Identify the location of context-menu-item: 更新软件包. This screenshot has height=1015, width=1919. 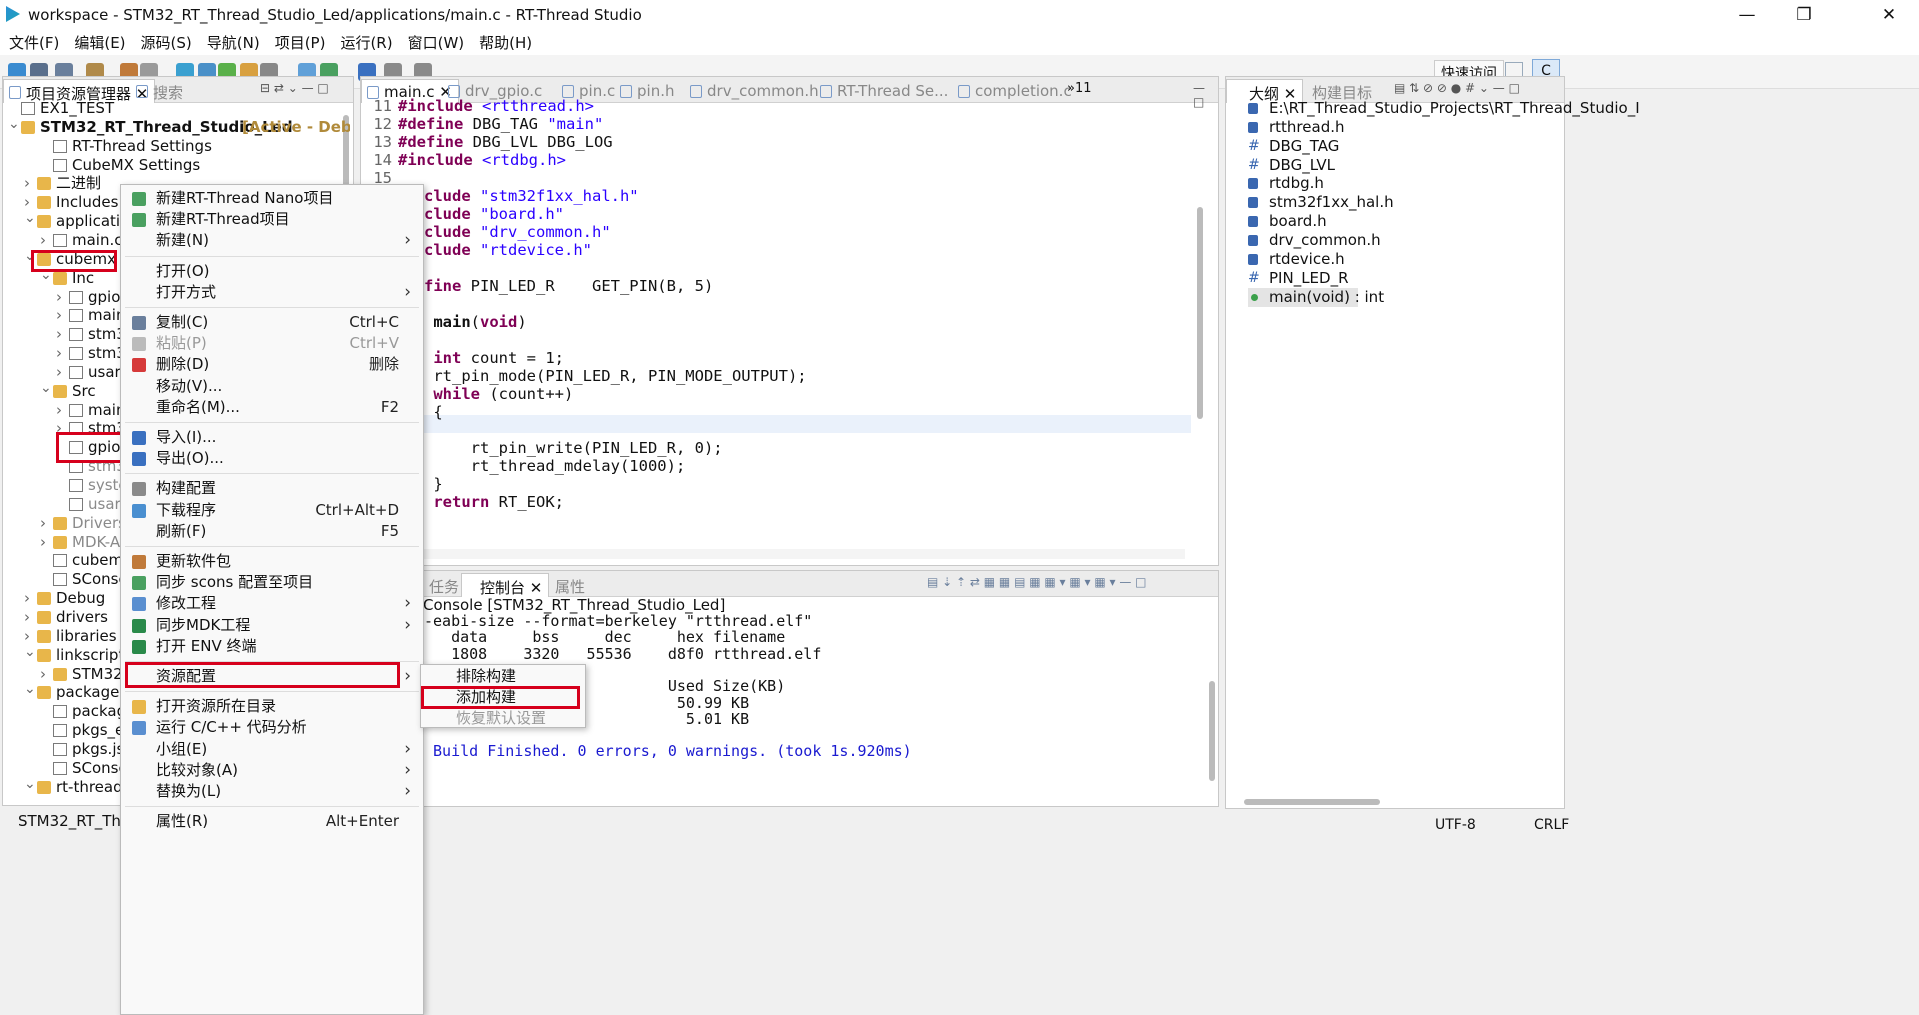
(272, 561).